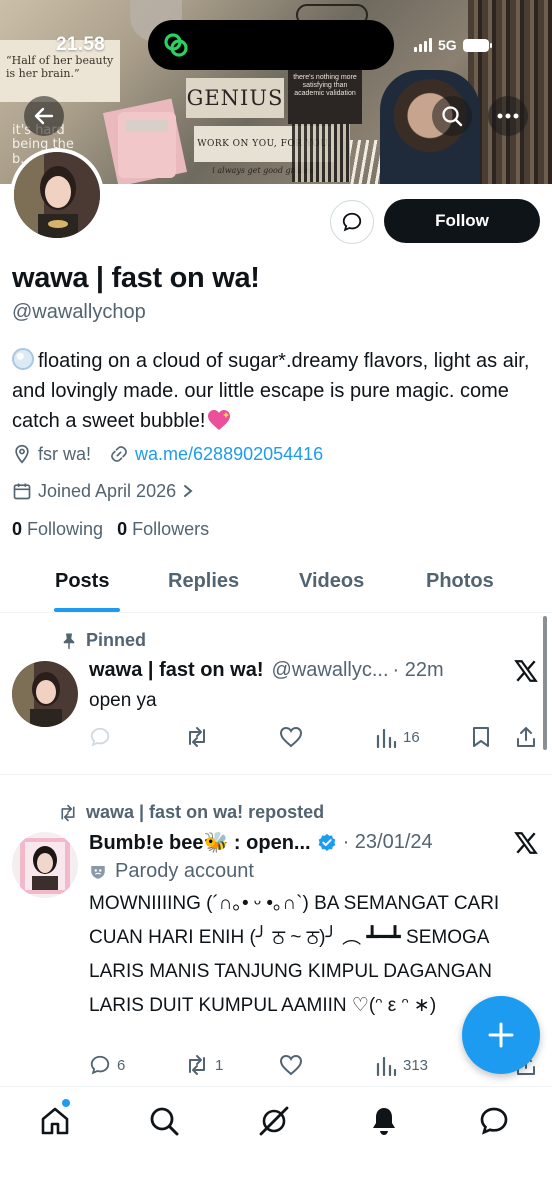  Describe the element at coordinates (66, 1103) in the screenshot. I see `home-notification-dot` at that location.